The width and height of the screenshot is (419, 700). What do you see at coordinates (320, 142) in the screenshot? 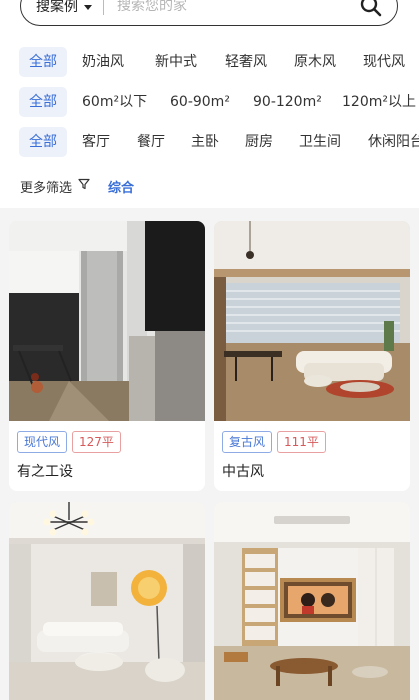
I see `room-chip-bathroom: 卫生间` at bounding box center [320, 142].